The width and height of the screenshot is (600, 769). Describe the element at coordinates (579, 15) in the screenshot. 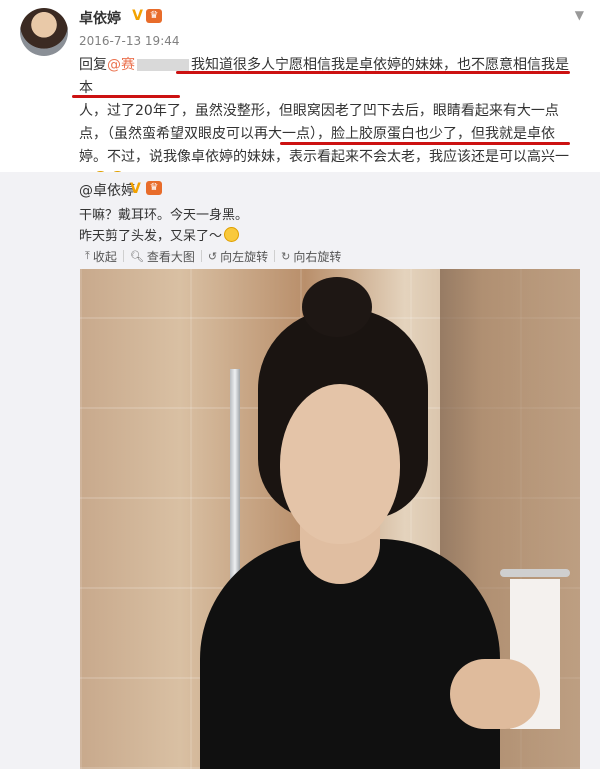

I see `chevron-down-icon: ▼` at that location.